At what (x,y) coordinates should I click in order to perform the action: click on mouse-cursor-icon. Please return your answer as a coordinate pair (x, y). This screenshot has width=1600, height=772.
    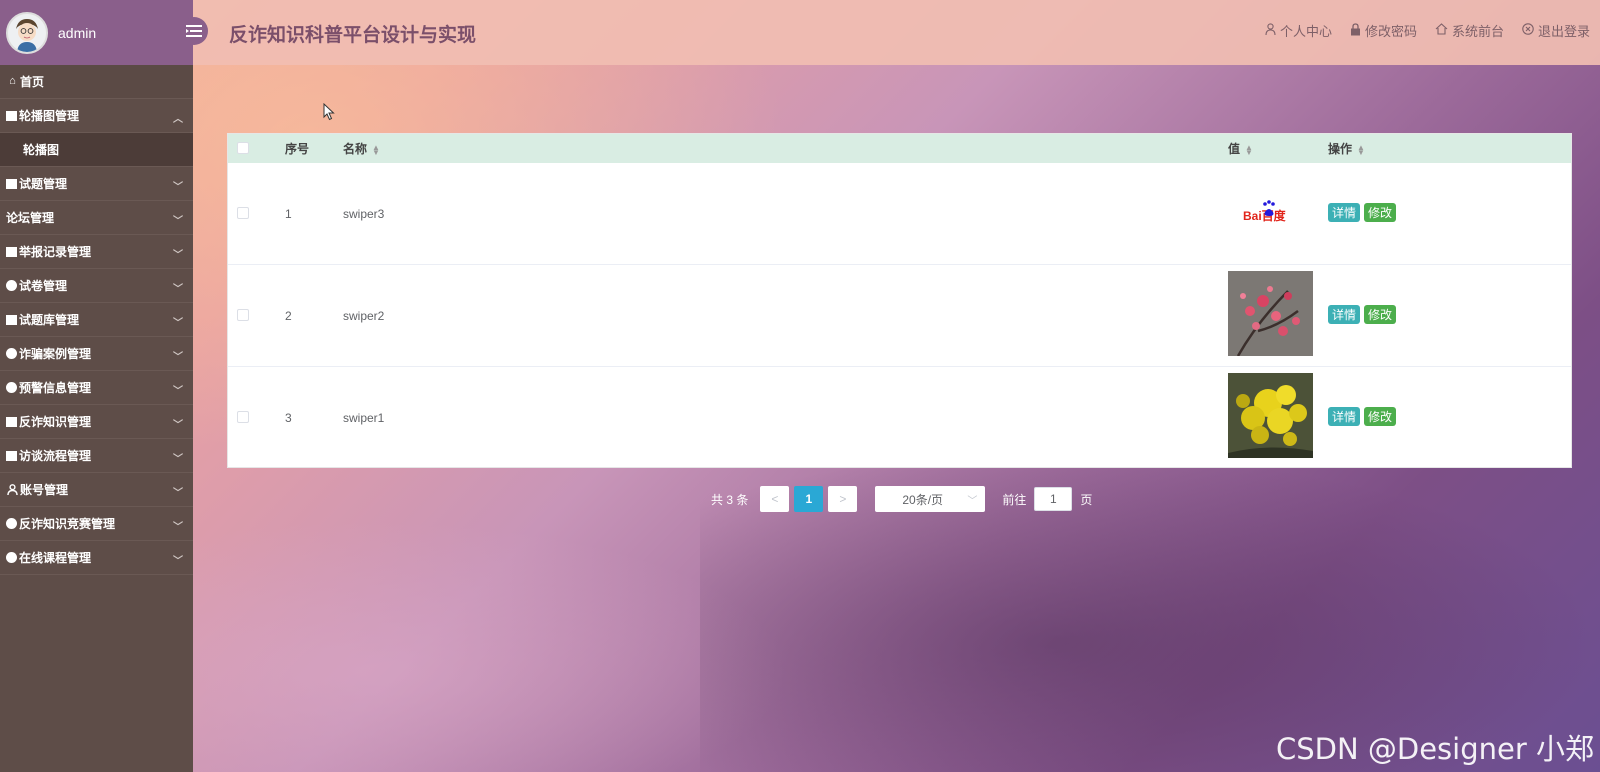
    Looking at the image, I should click on (329, 114).